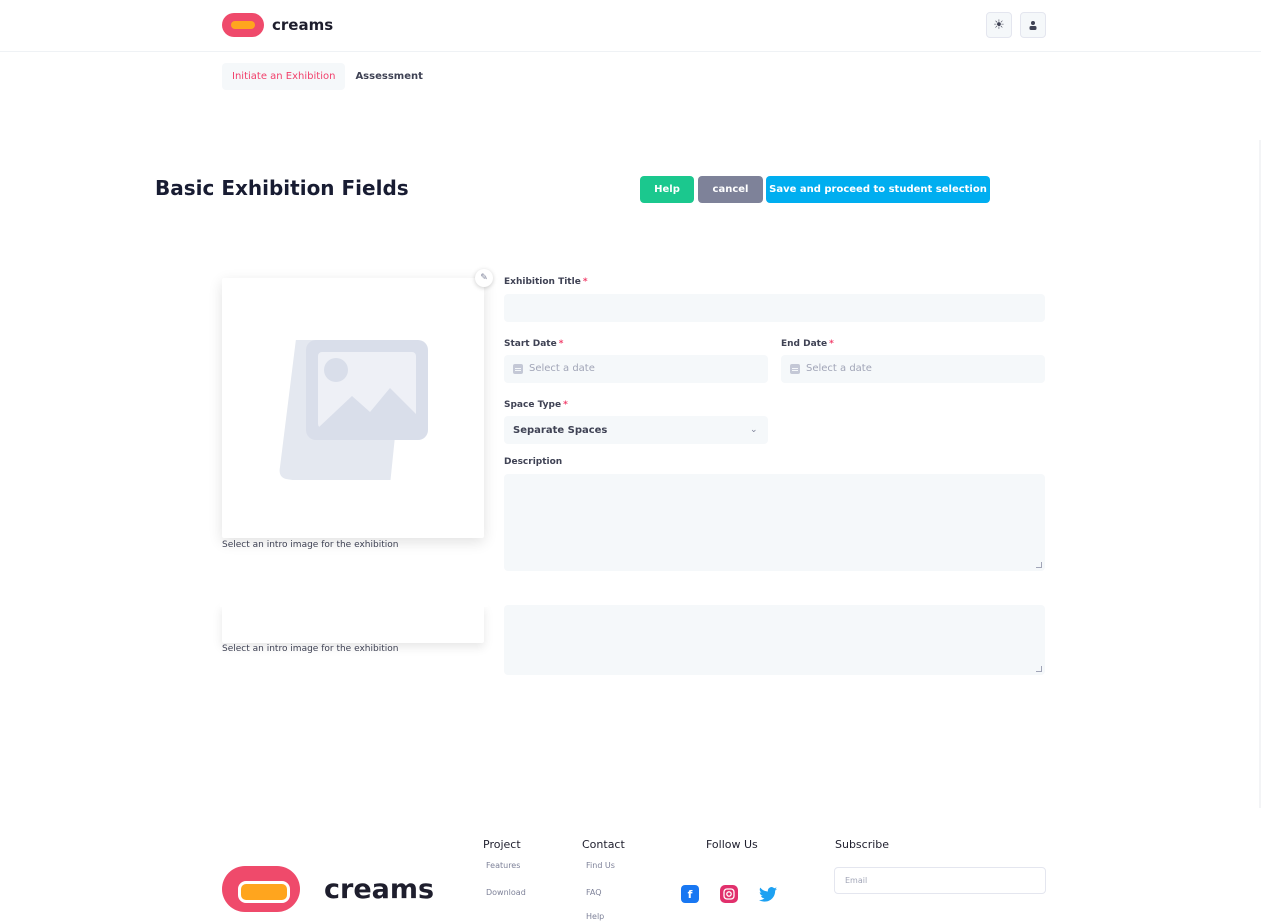 The width and height of the screenshot is (1261, 921). Describe the element at coordinates (506, 892) in the screenshot. I see `footer-link-download: Download` at that location.